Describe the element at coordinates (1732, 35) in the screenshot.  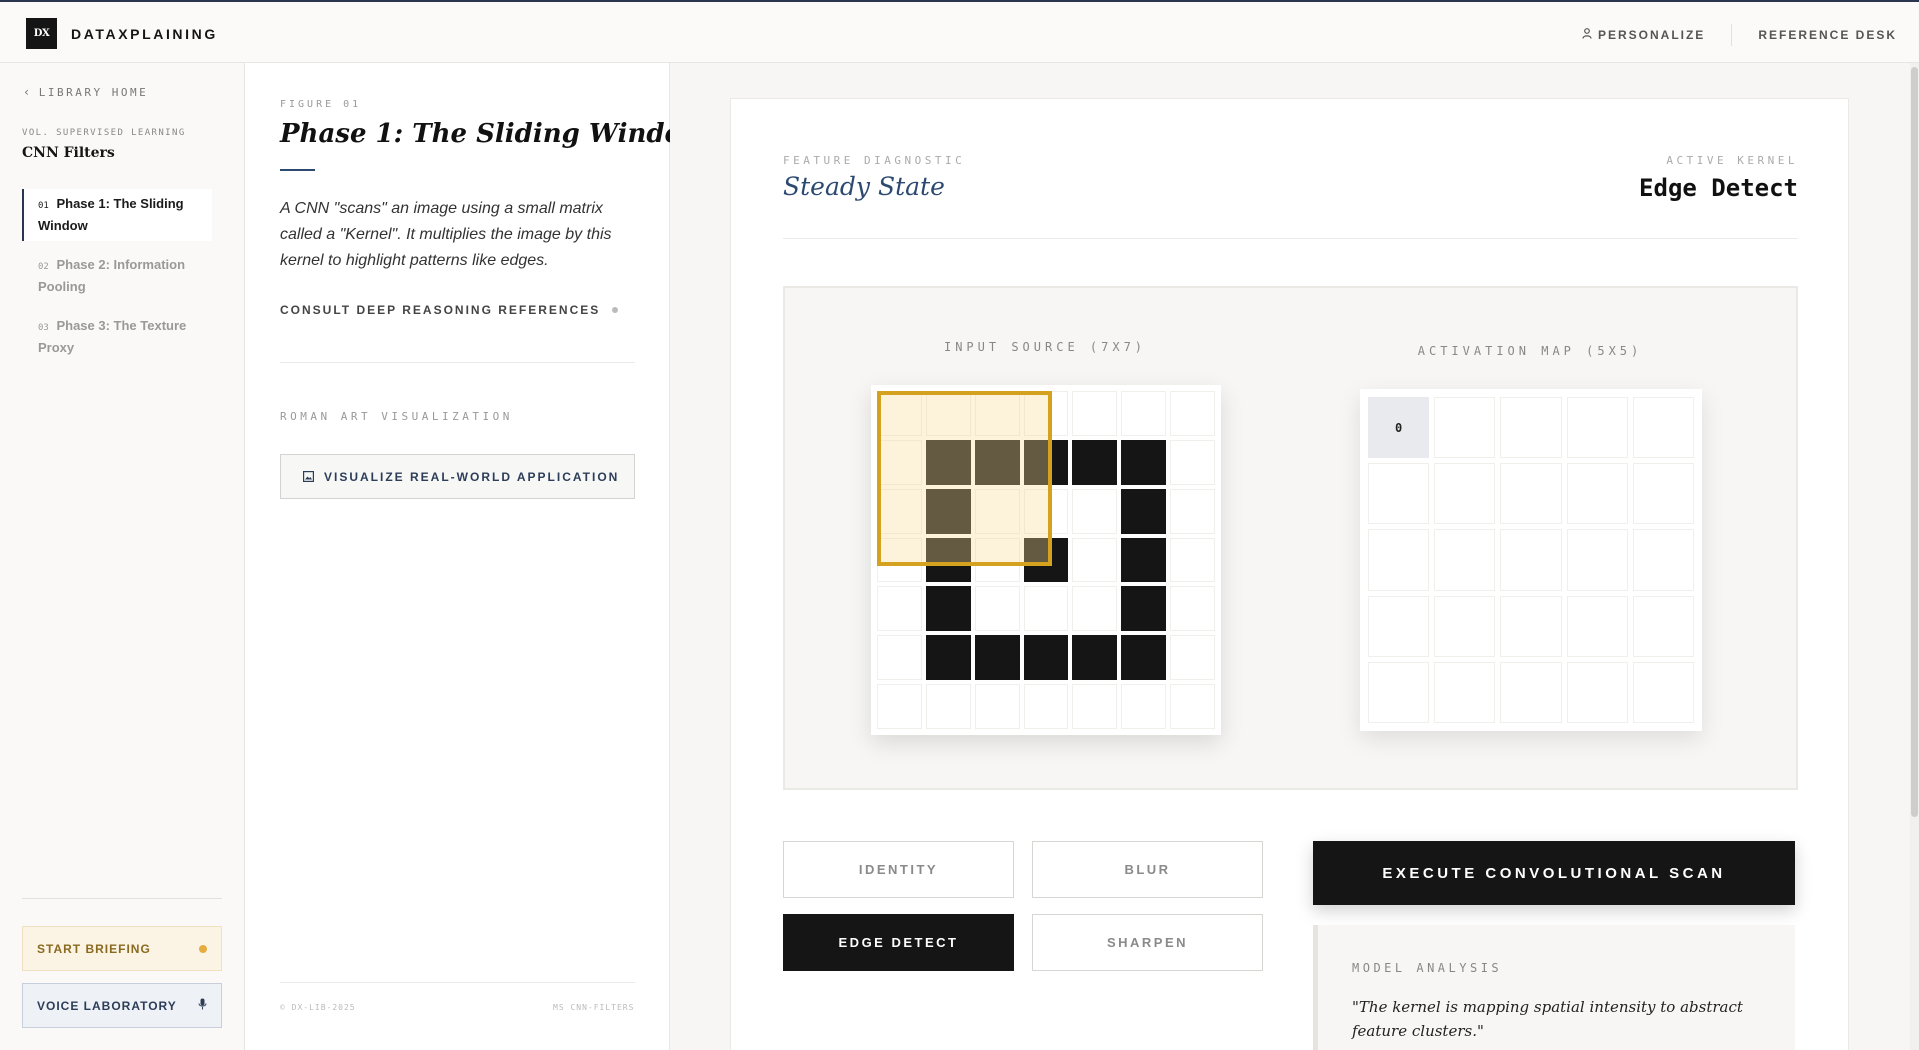
I see `nav-divider` at that location.